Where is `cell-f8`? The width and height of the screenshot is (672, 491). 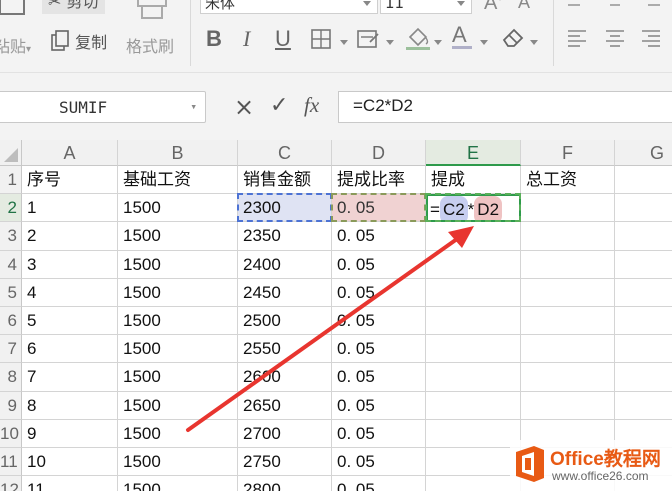
cell-f8 is located at coordinates (568, 377).